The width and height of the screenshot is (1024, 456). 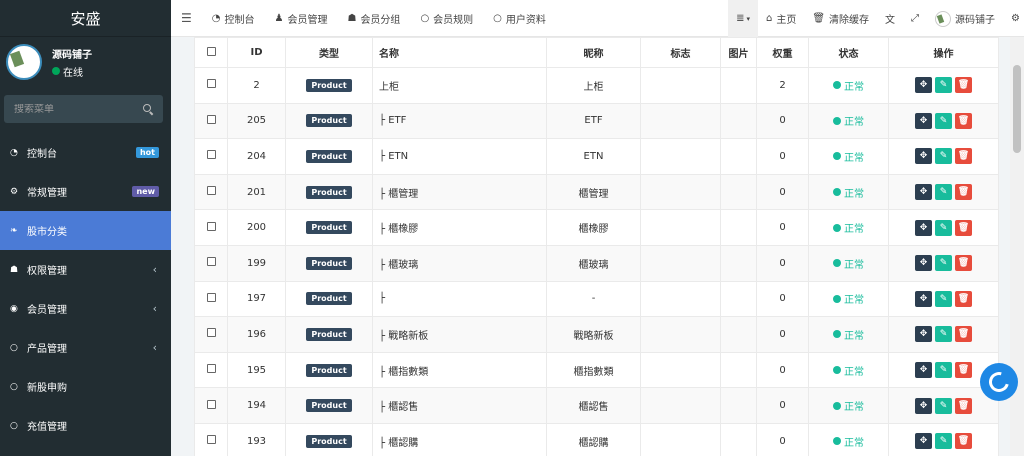 I want to click on sidebar-item-members: ◉ 会员管理 ‹, so click(x=85, y=308).